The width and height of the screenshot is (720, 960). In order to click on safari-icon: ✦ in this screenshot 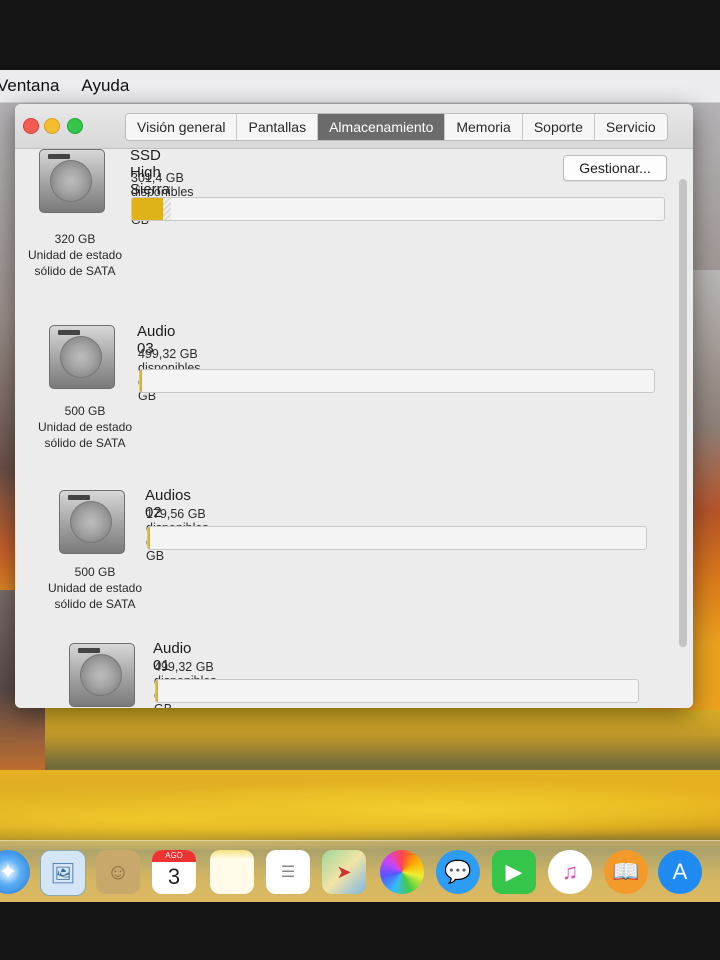, I will do `click(15, 872)`.